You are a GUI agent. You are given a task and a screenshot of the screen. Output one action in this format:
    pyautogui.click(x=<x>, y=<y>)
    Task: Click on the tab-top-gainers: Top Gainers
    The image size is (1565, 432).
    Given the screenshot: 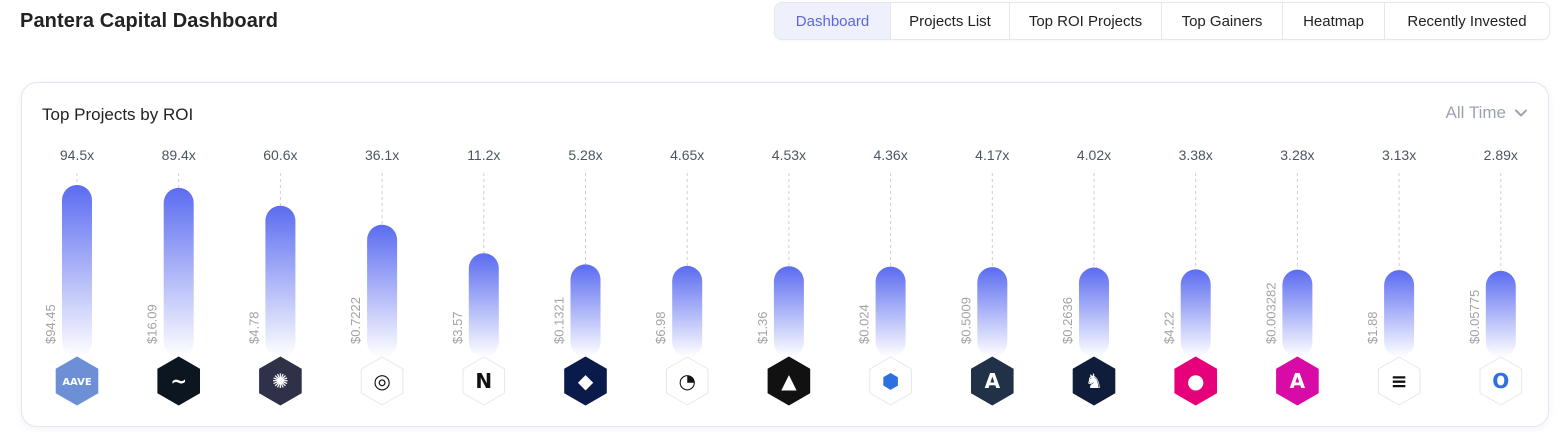 What is the action you would take?
    pyautogui.click(x=1222, y=21)
    